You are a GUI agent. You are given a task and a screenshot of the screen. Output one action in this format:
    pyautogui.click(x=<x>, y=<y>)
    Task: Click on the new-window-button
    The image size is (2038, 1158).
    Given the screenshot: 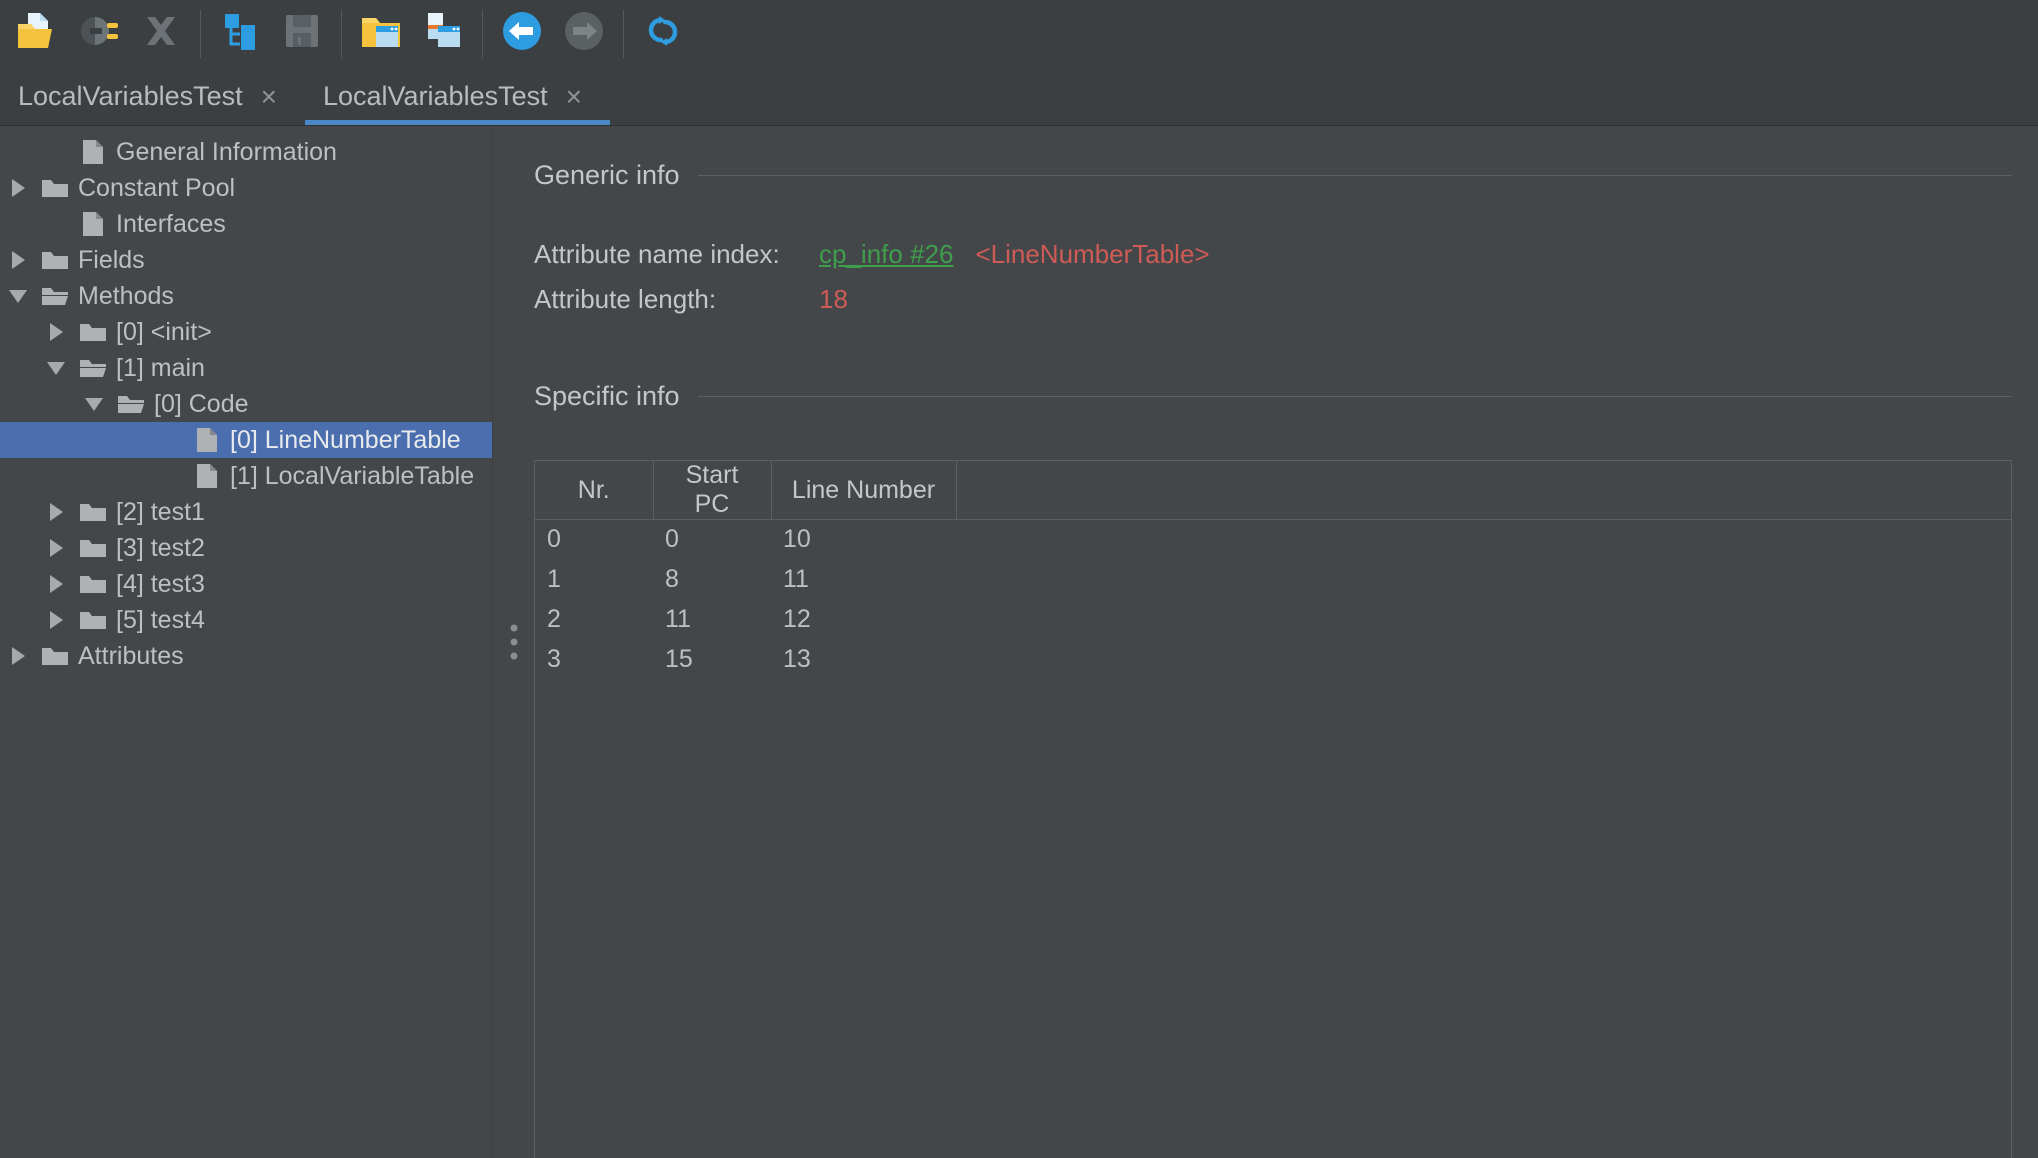 What is the action you would take?
    pyautogui.click(x=443, y=34)
    